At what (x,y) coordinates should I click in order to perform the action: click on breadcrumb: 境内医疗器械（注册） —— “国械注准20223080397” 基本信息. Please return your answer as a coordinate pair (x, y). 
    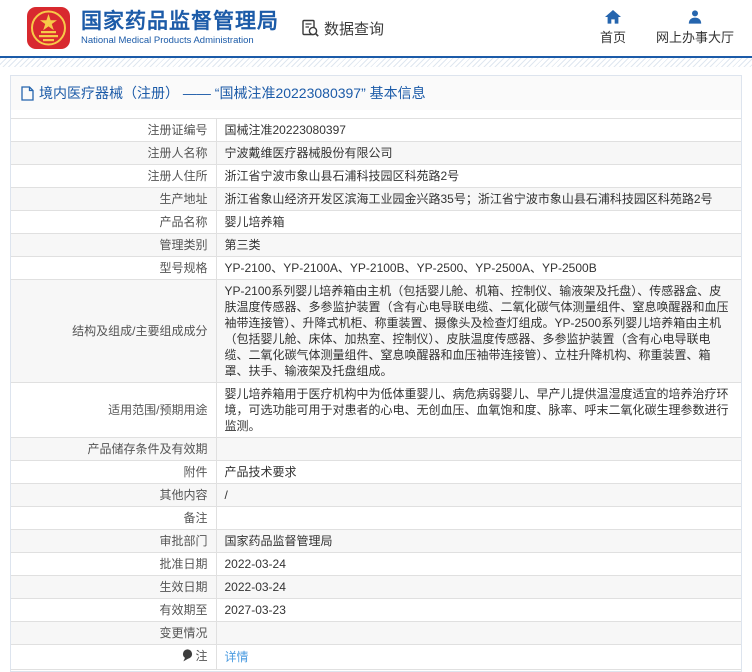
    Looking at the image, I should click on (376, 93).